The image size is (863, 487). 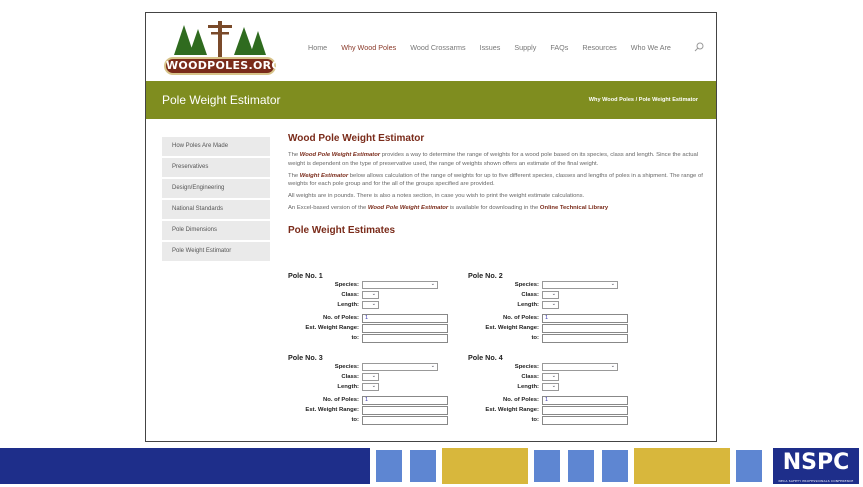 I want to click on nav-resources: Resources, so click(x=599, y=47).